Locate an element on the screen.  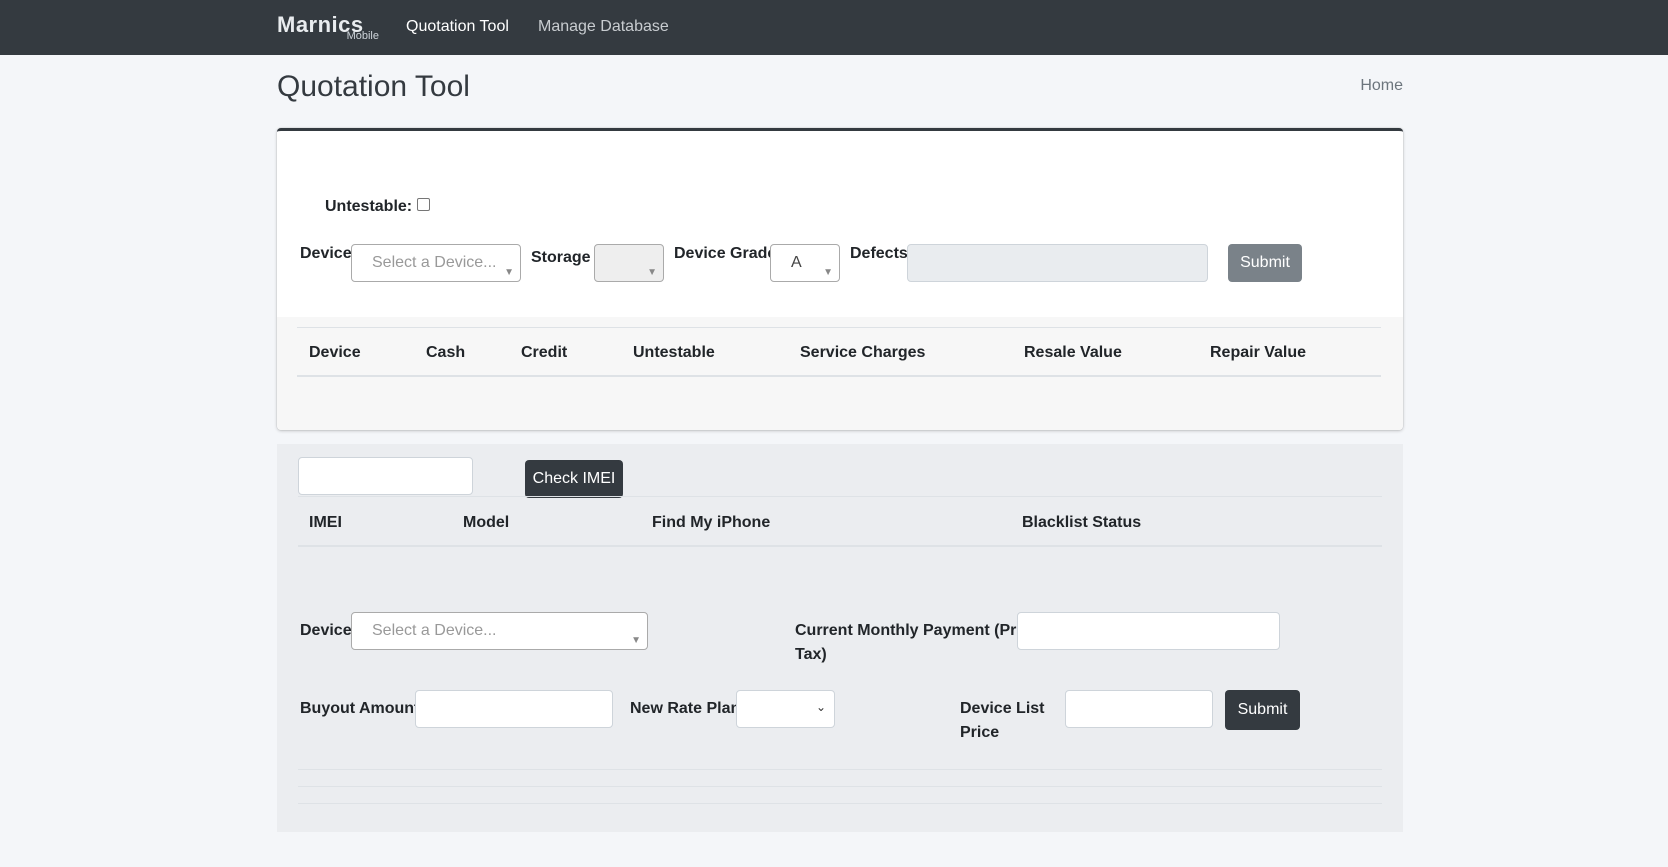
buyout-amount-label: Buyout Amount is located at coordinates (360, 708).